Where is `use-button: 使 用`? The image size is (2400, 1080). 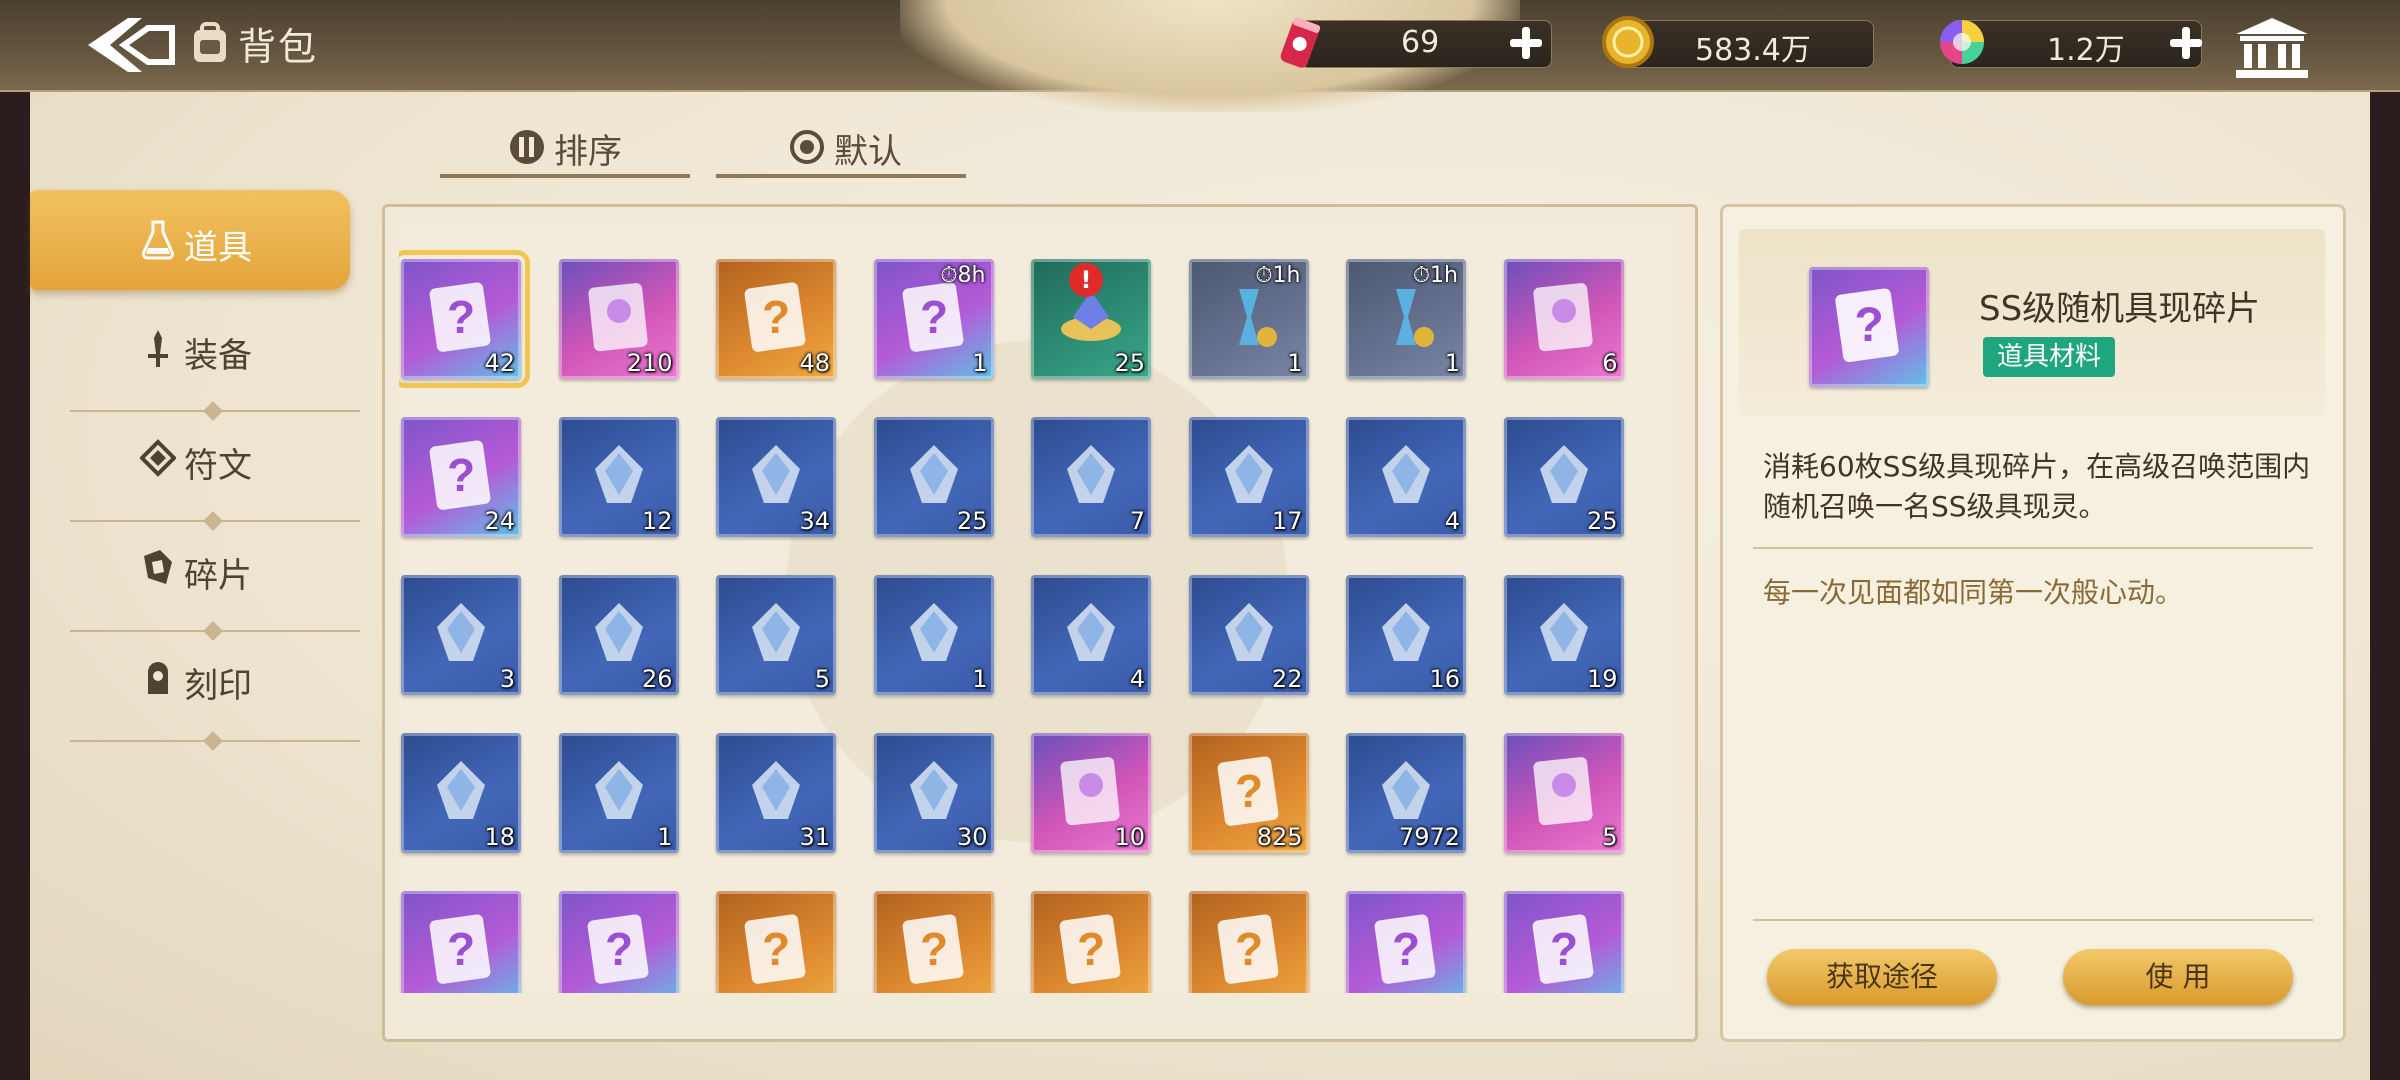 use-button: 使 用 is located at coordinates (2178, 977).